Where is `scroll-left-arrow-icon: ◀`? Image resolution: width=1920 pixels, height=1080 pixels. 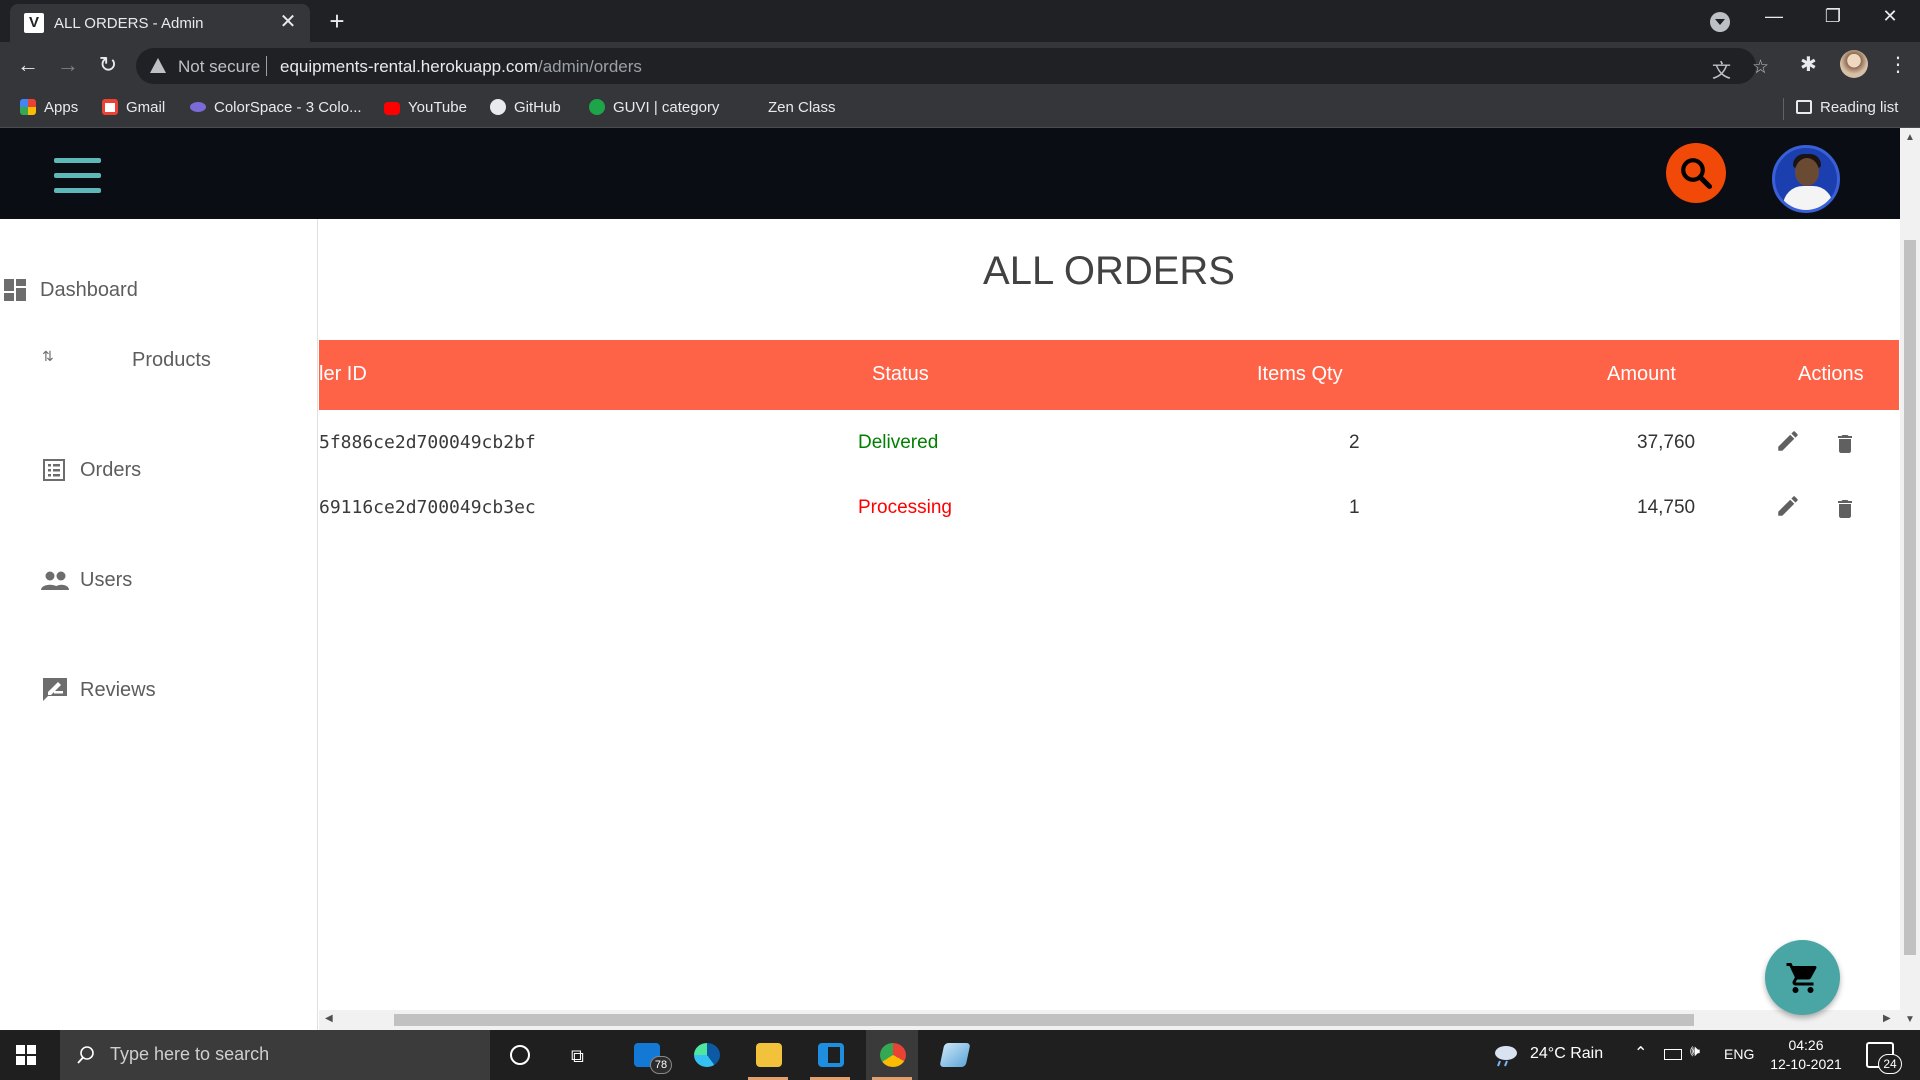 scroll-left-arrow-icon: ◀ is located at coordinates (329, 1018).